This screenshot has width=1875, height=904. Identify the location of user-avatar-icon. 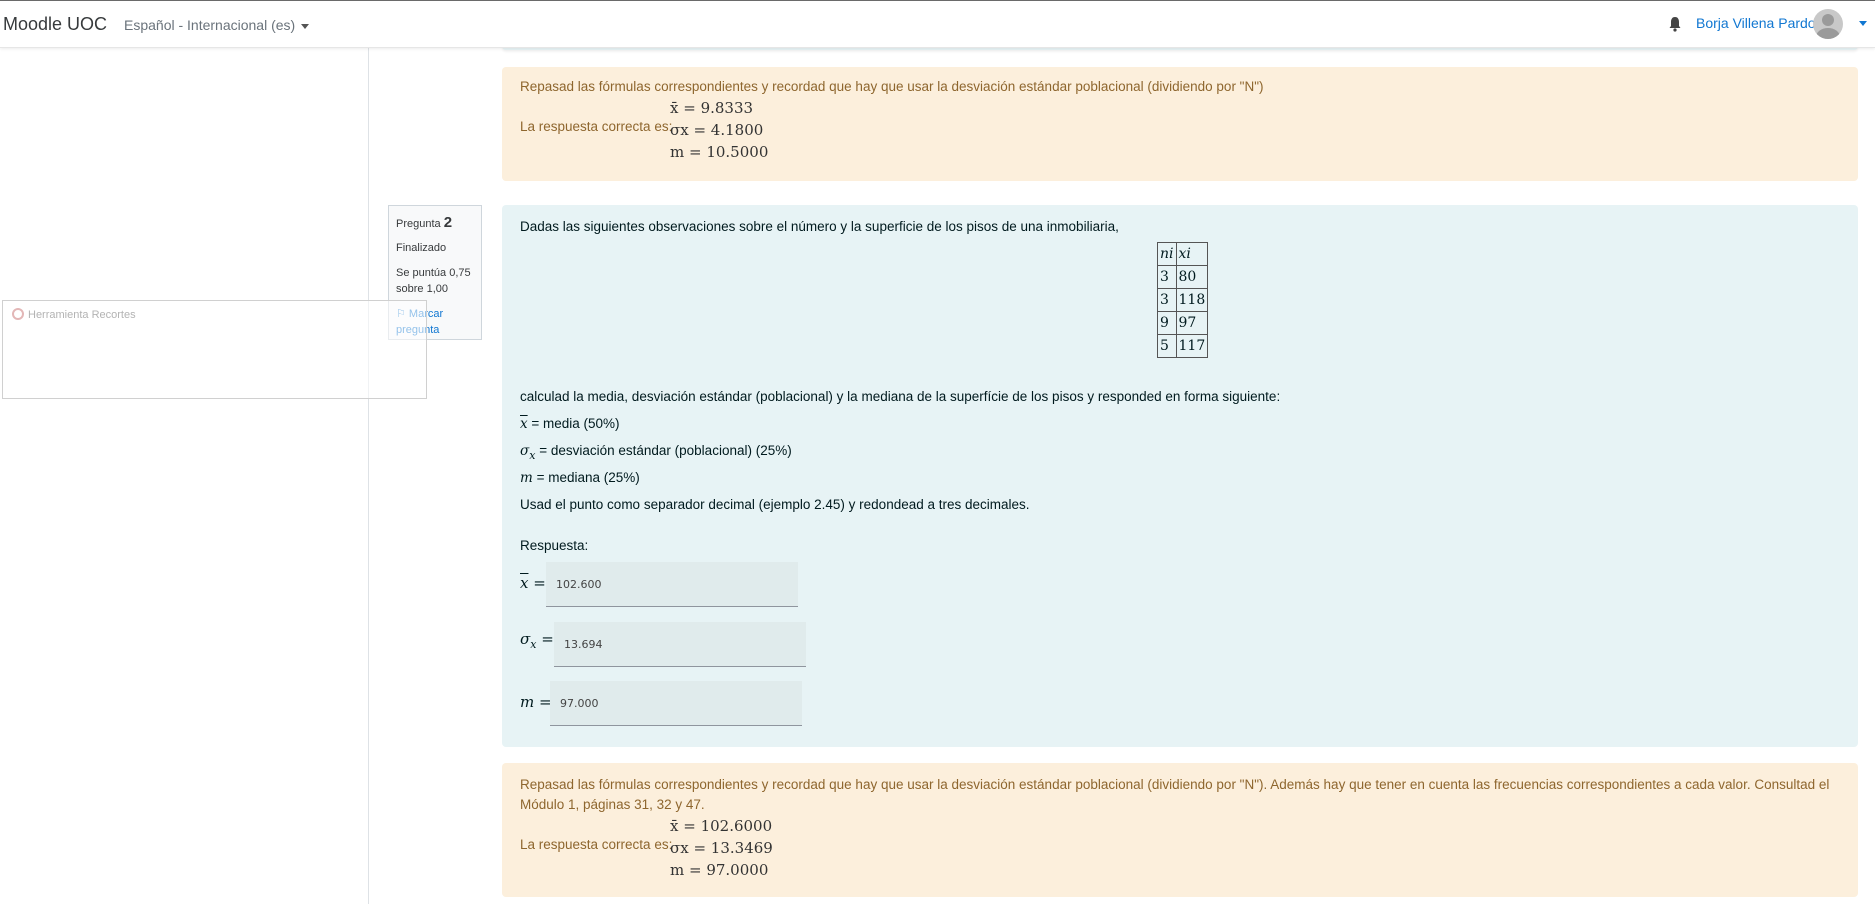
(1828, 24).